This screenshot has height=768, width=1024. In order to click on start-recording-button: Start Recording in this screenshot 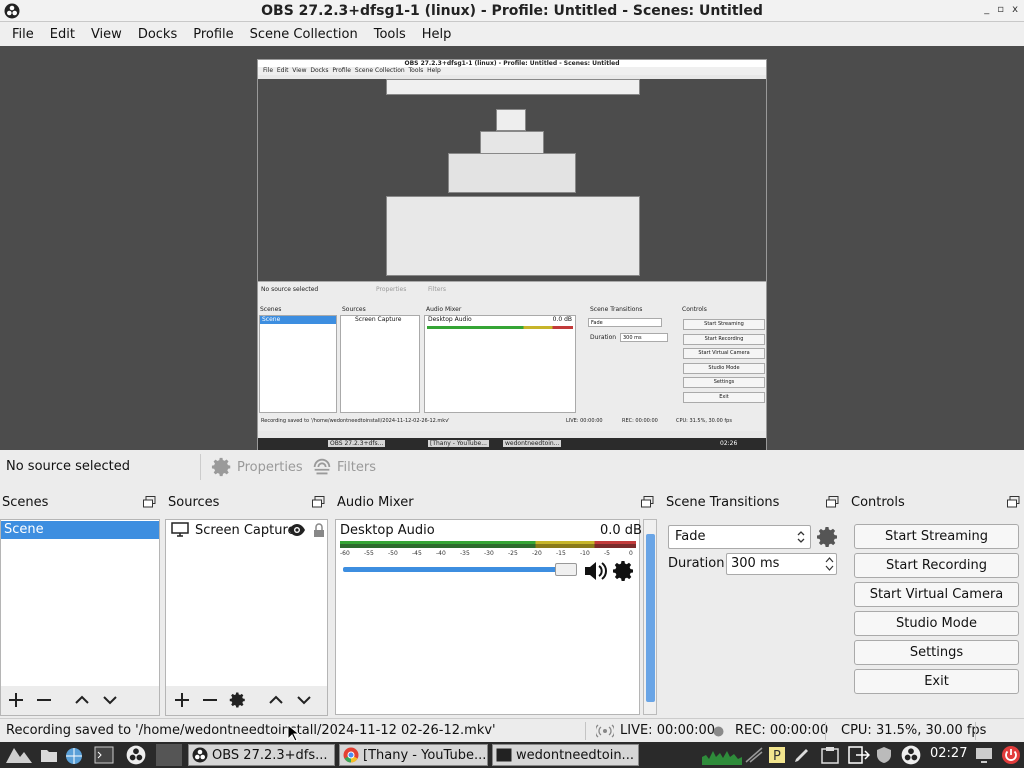, I will do `click(936, 565)`.